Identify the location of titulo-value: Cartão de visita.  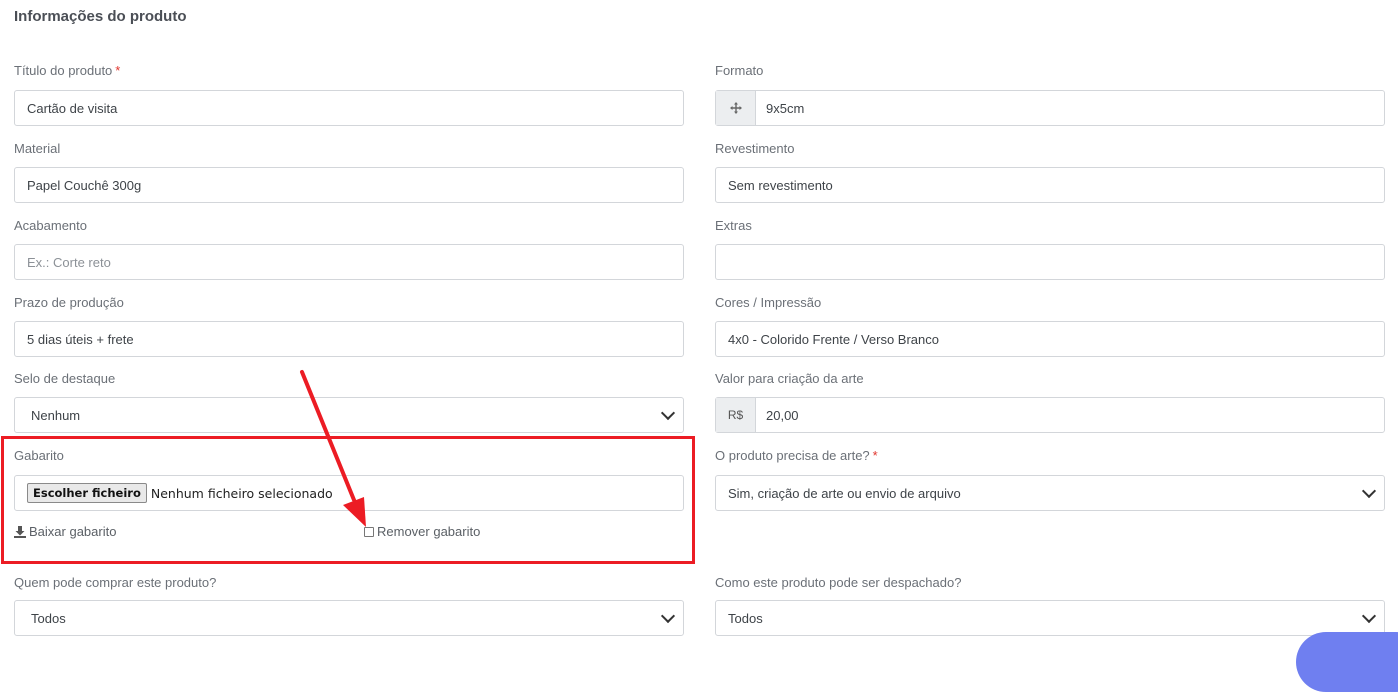
(72, 108).